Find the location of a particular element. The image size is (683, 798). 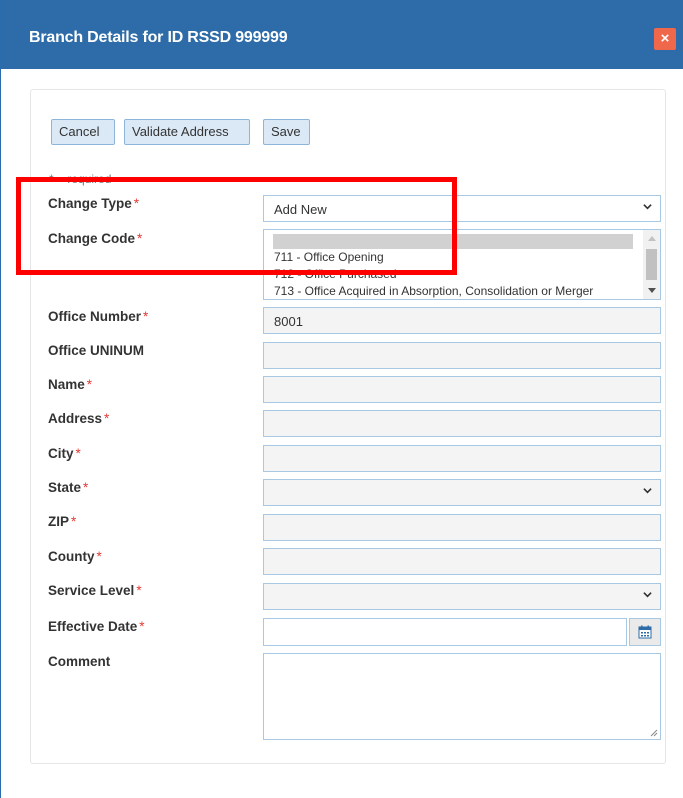

annotation-highlight-box is located at coordinates (236, 226).